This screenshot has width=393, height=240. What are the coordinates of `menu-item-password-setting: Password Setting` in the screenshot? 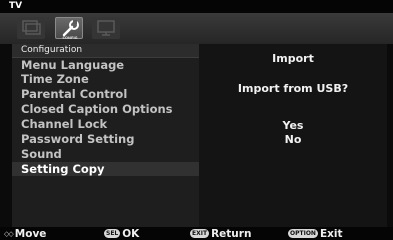 It's located at (105, 139).